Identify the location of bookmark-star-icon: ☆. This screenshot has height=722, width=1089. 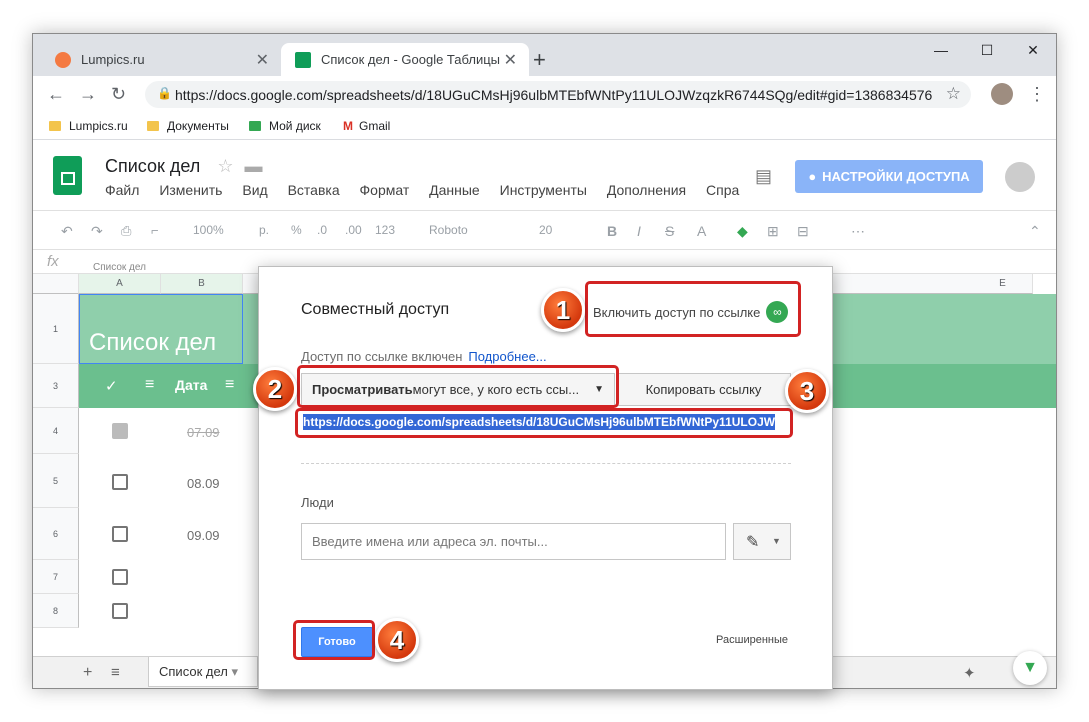
(953, 94).